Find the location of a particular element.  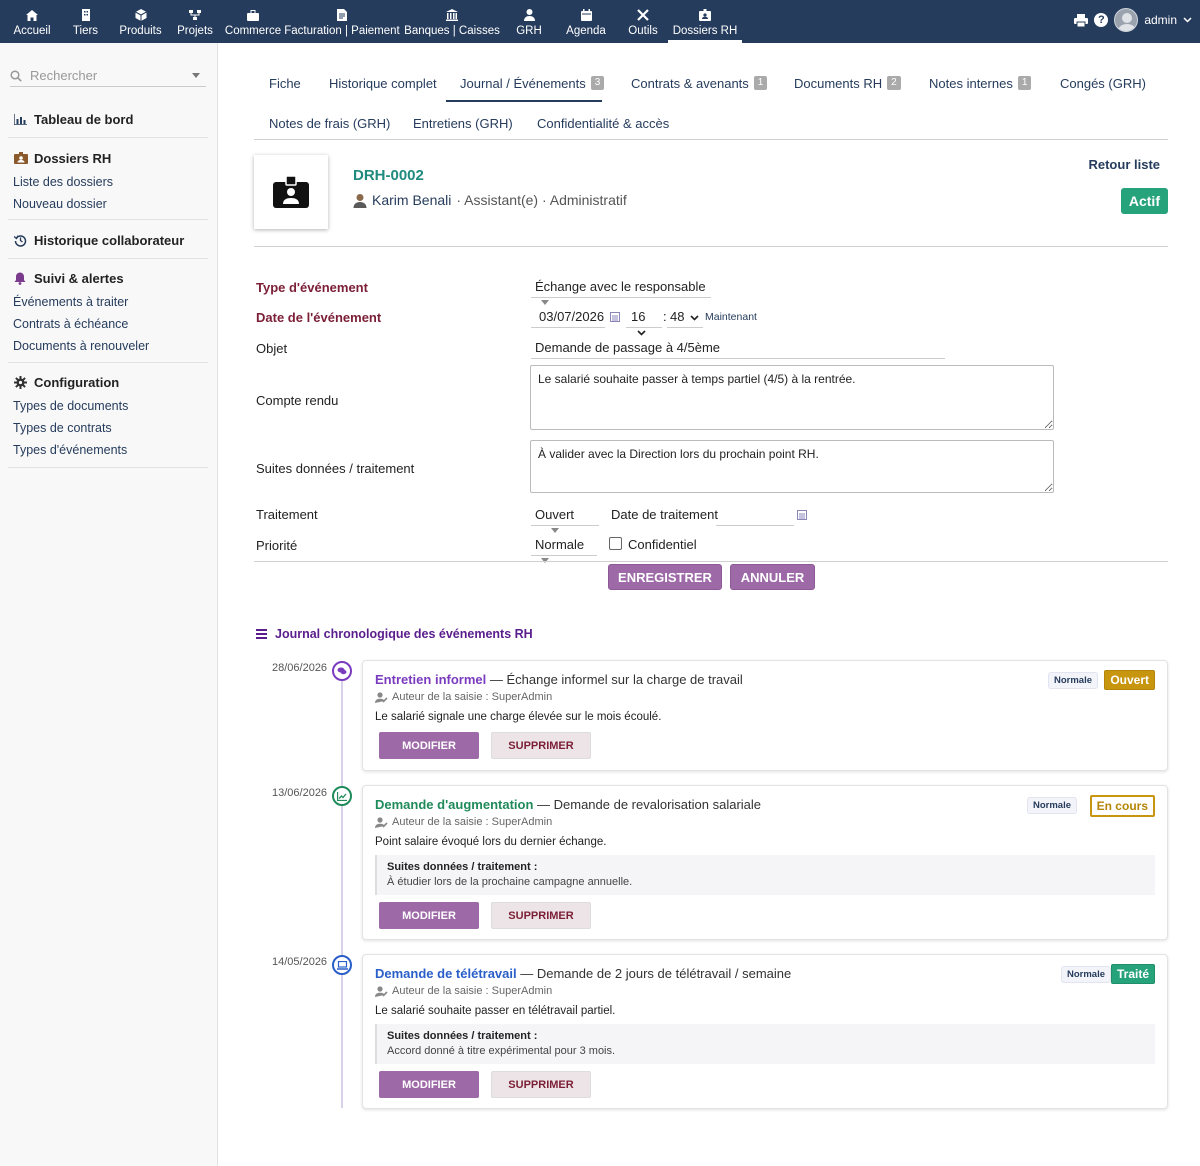

tab-conges-grh: Congés (GRH) is located at coordinates (1103, 83).